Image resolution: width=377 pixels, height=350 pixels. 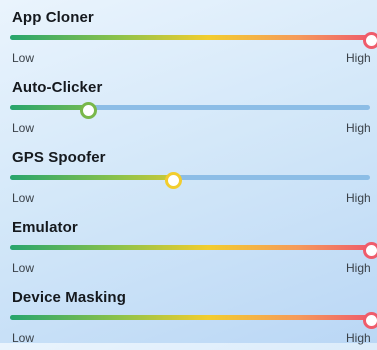 I want to click on slider-title: App Cloner, so click(x=53, y=17).